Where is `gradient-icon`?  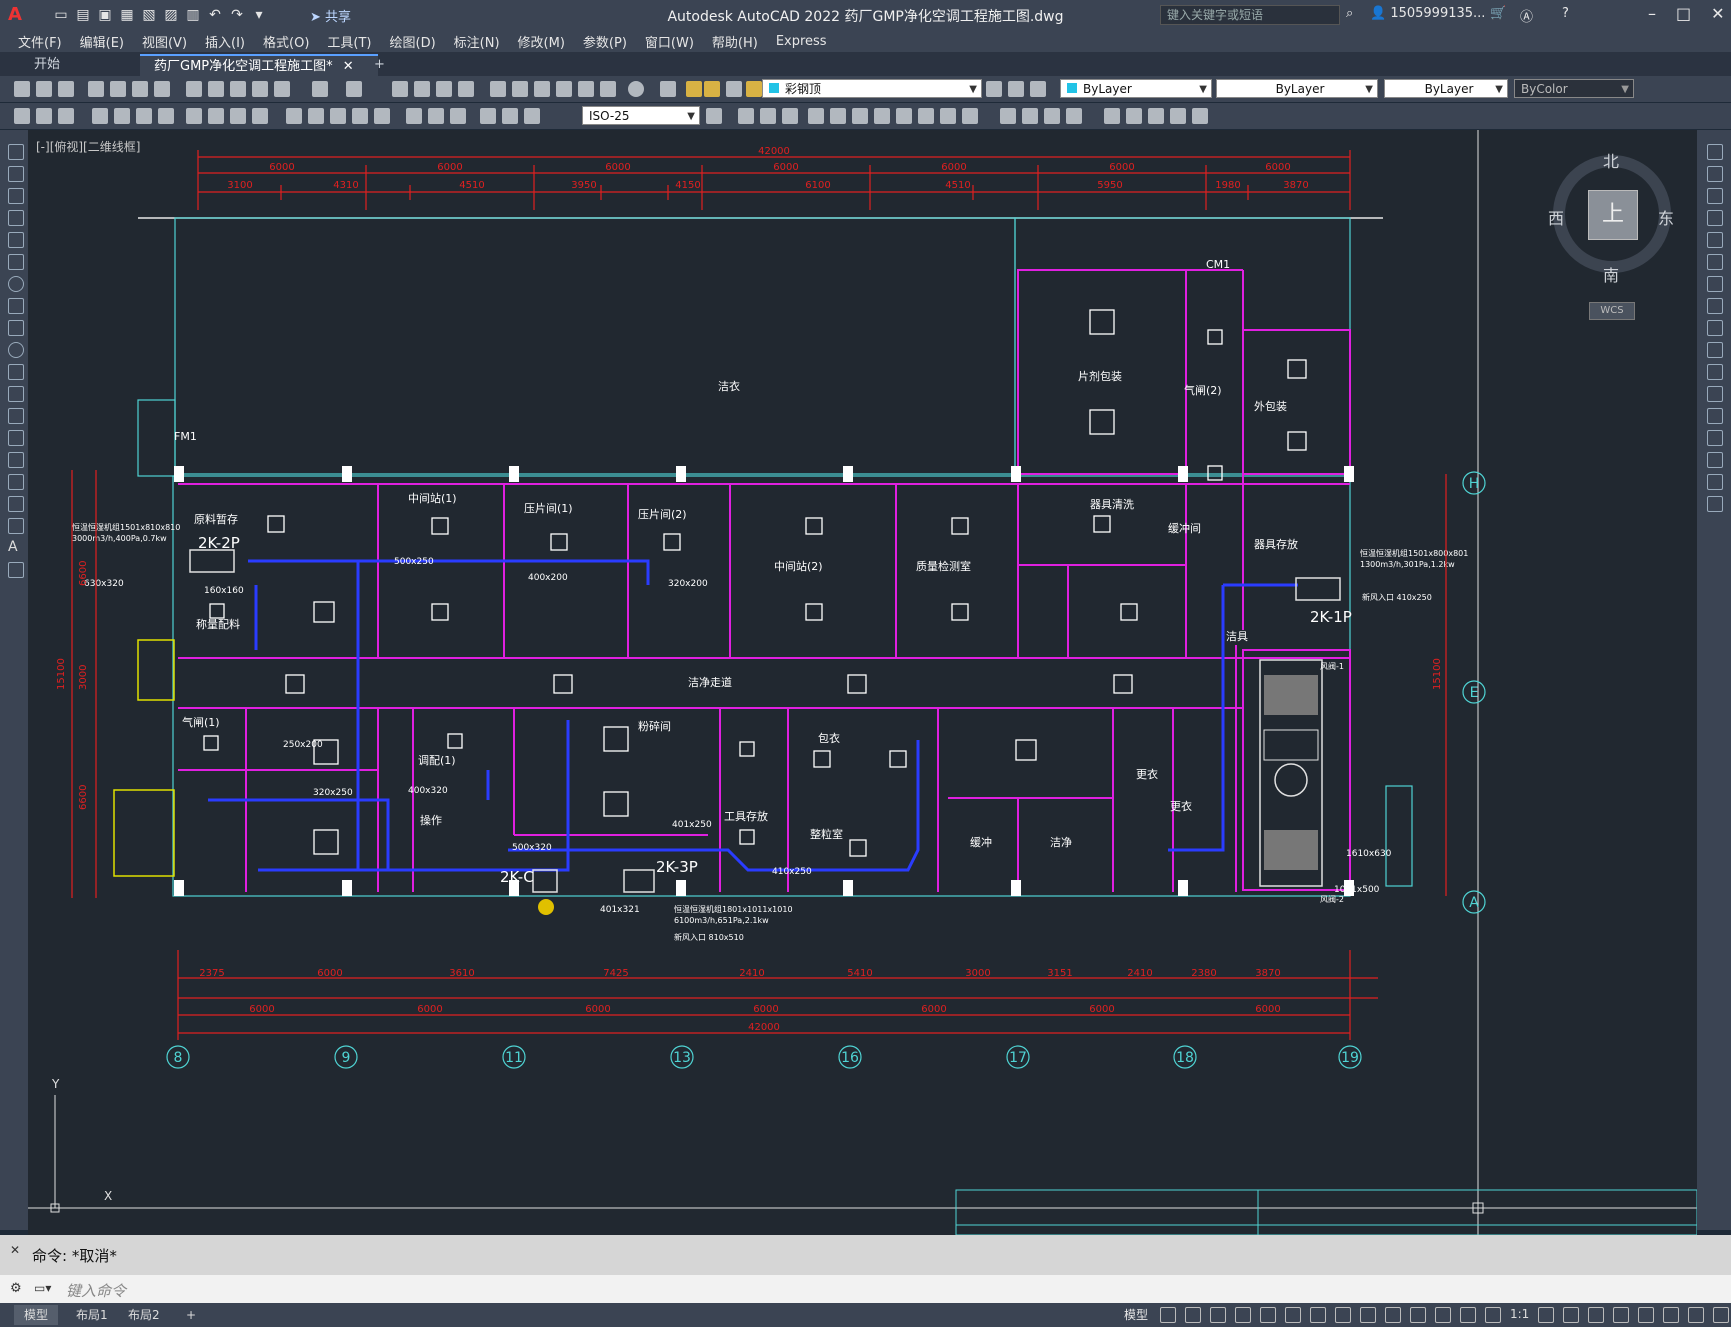 gradient-icon is located at coordinates (16, 482).